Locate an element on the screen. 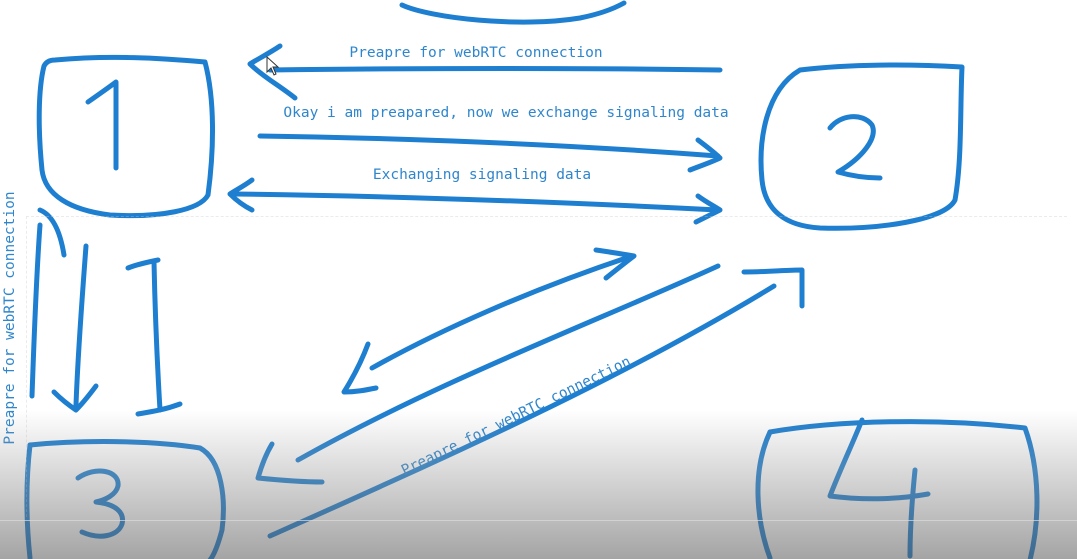 This screenshot has width=1077, height=559. edge-label-1-3: Preapre for webRTC connection is located at coordinates (10, 317).